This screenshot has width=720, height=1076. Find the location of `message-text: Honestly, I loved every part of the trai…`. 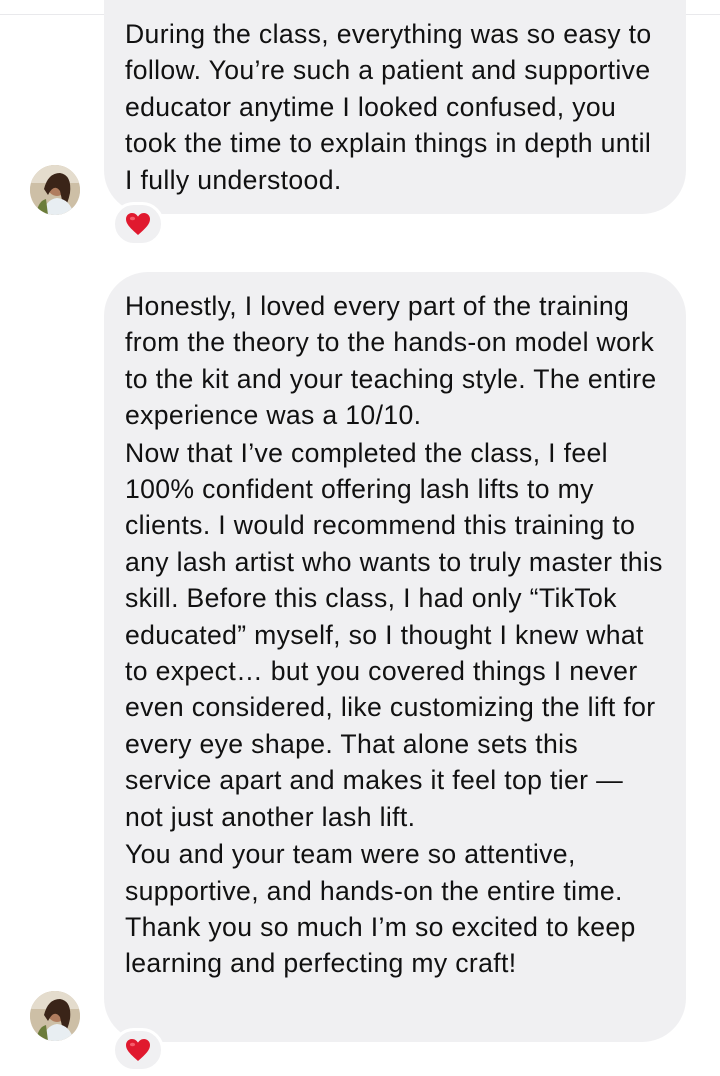

message-text: Honestly, I loved every part of the trai… is located at coordinates (391, 361).